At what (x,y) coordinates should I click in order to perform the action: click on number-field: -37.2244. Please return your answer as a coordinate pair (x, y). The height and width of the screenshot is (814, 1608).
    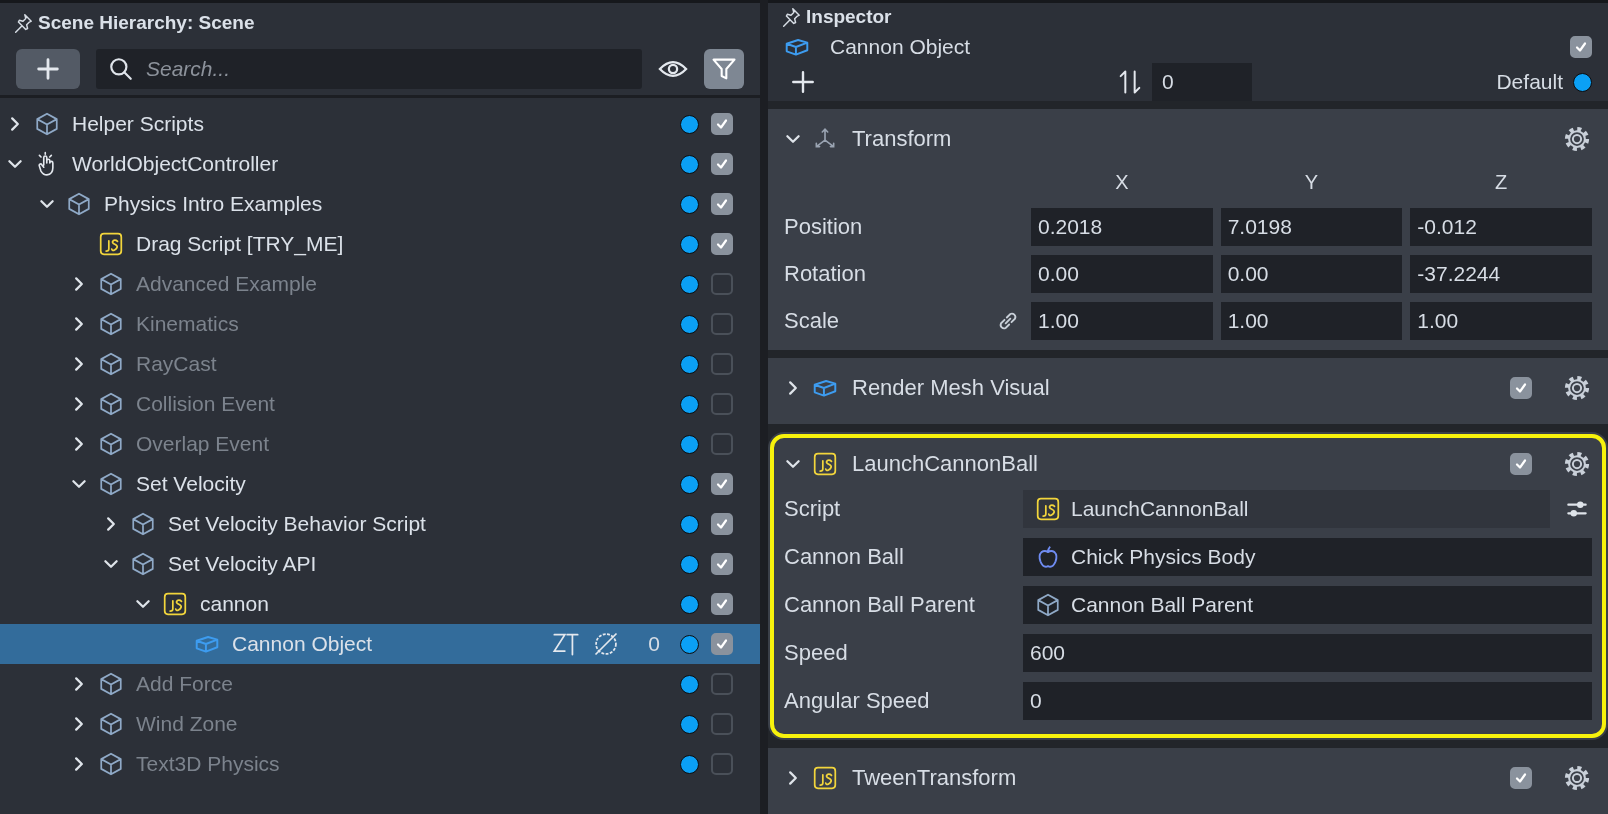
    Looking at the image, I should click on (1501, 274).